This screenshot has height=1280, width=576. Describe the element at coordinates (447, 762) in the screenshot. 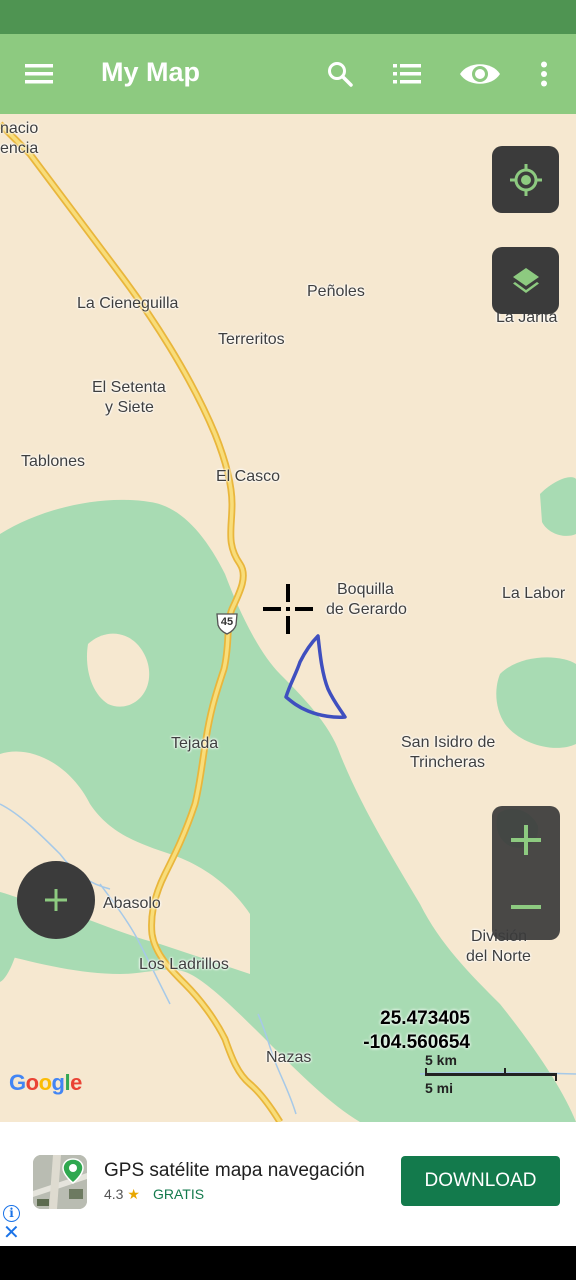

I see `place-label: Trincheras` at that location.